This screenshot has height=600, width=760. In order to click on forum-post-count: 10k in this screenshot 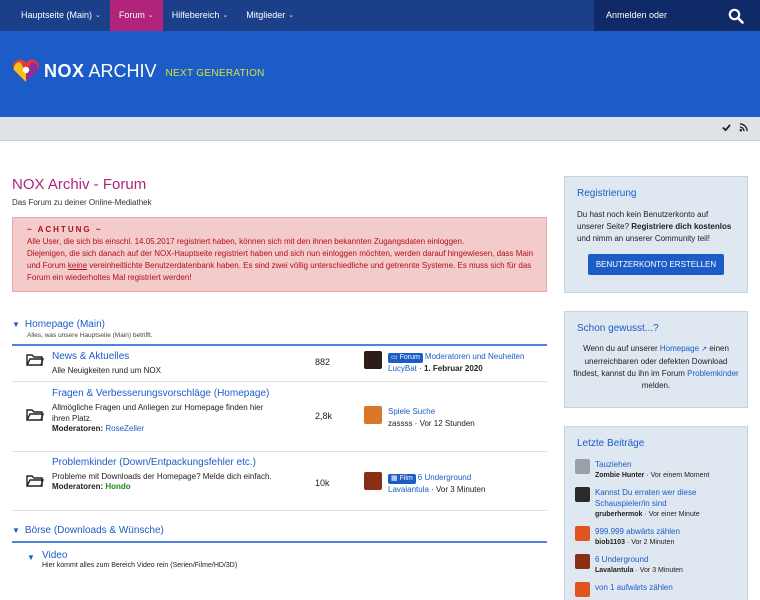, I will do `click(322, 483)`.